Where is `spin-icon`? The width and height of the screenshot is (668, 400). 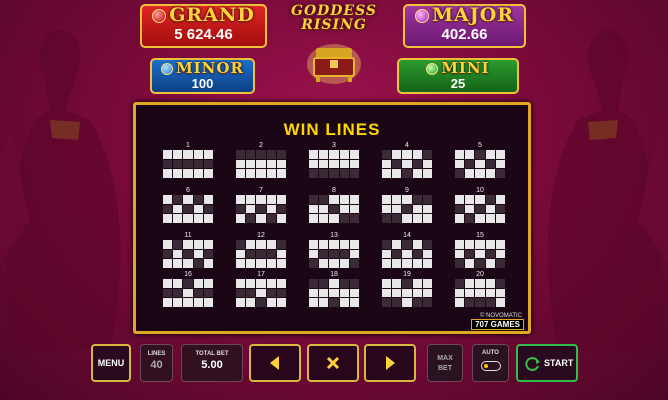
spin-icon is located at coordinates (532, 364).